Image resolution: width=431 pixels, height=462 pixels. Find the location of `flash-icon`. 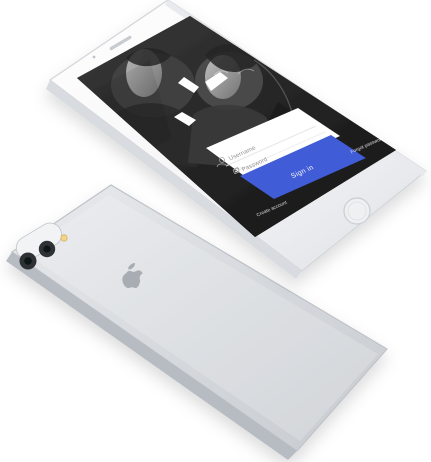

flash-icon is located at coordinates (64, 238).